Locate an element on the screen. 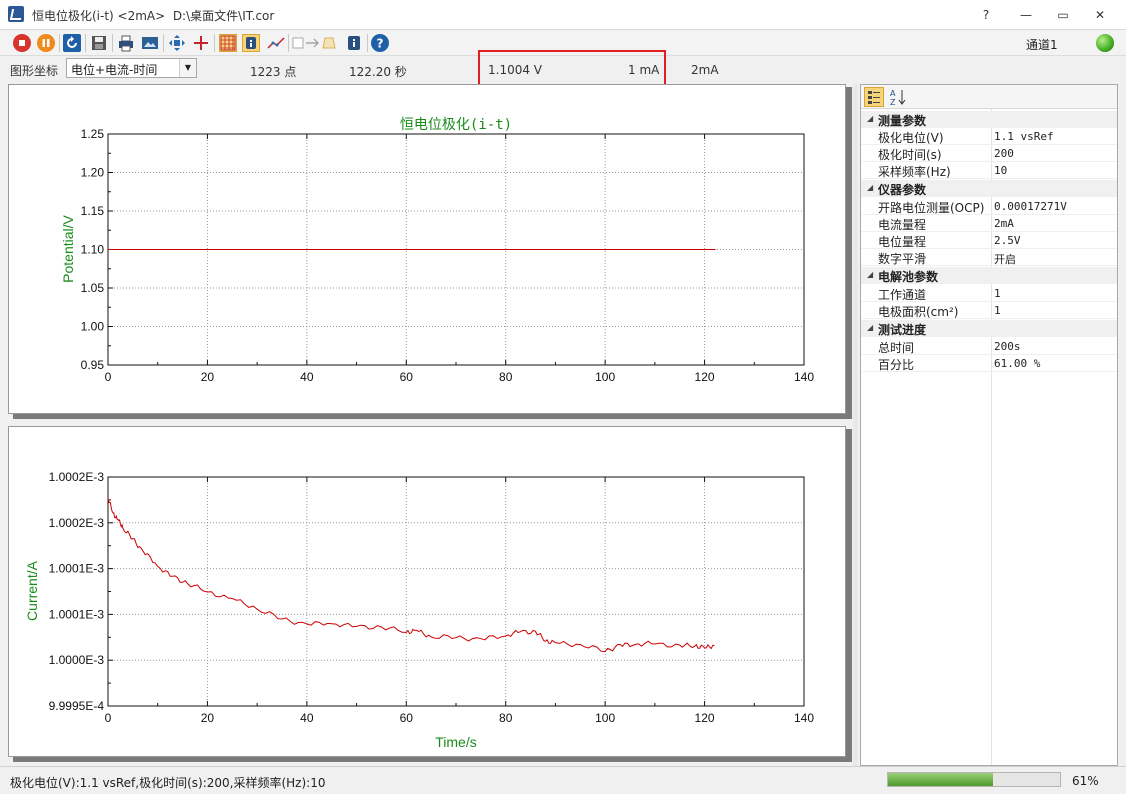 The height and width of the screenshot is (794, 1126). arrow-icon is located at coordinates (316, 43).